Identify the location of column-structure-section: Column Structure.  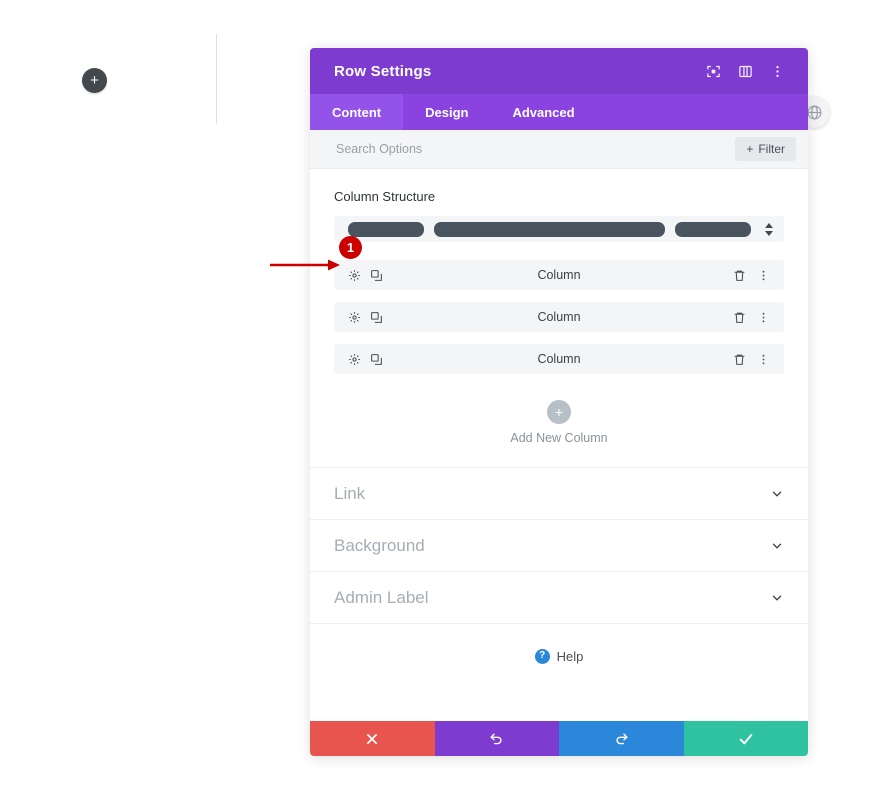
(559, 214).